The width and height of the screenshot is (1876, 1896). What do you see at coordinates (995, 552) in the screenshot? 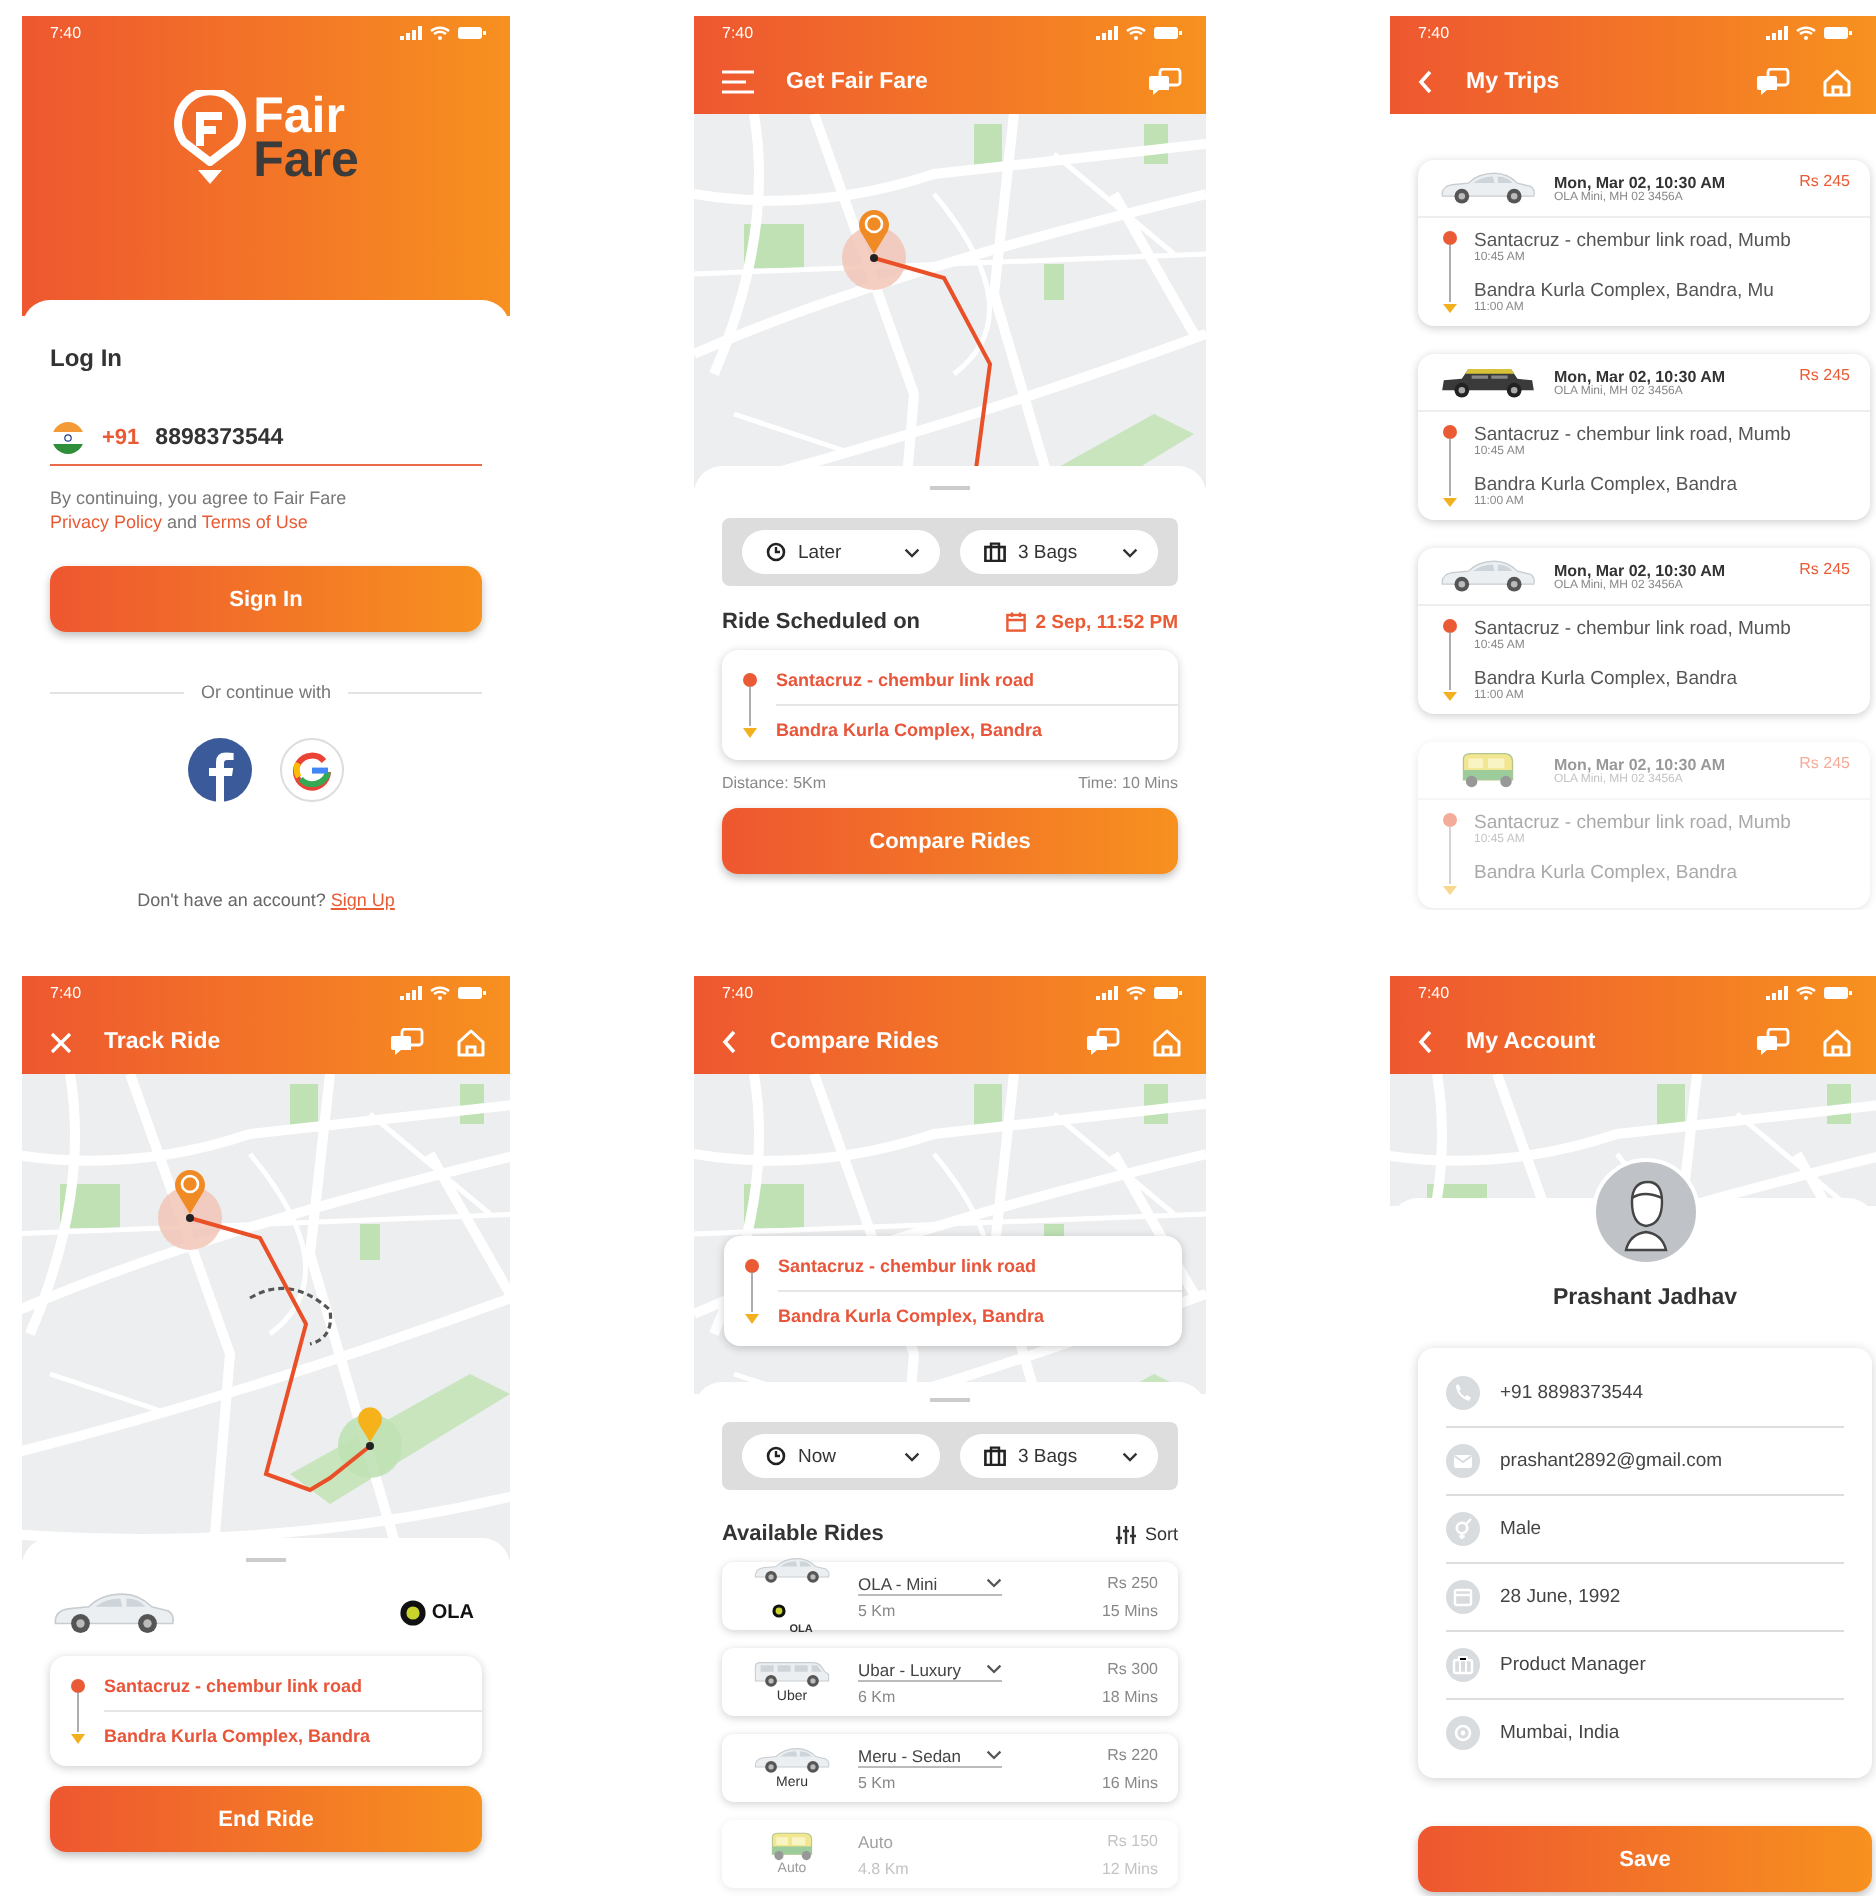
I see `luggage-icon` at bounding box center [995, 552].